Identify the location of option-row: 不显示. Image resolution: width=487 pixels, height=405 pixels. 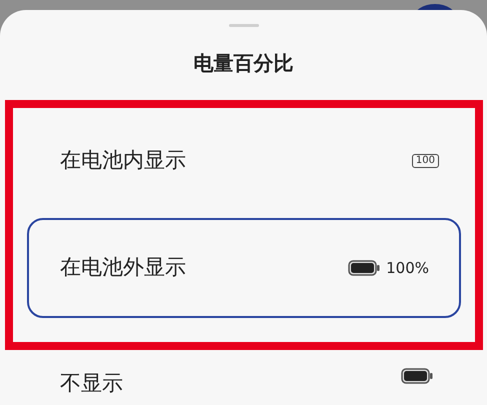
(243, 377).